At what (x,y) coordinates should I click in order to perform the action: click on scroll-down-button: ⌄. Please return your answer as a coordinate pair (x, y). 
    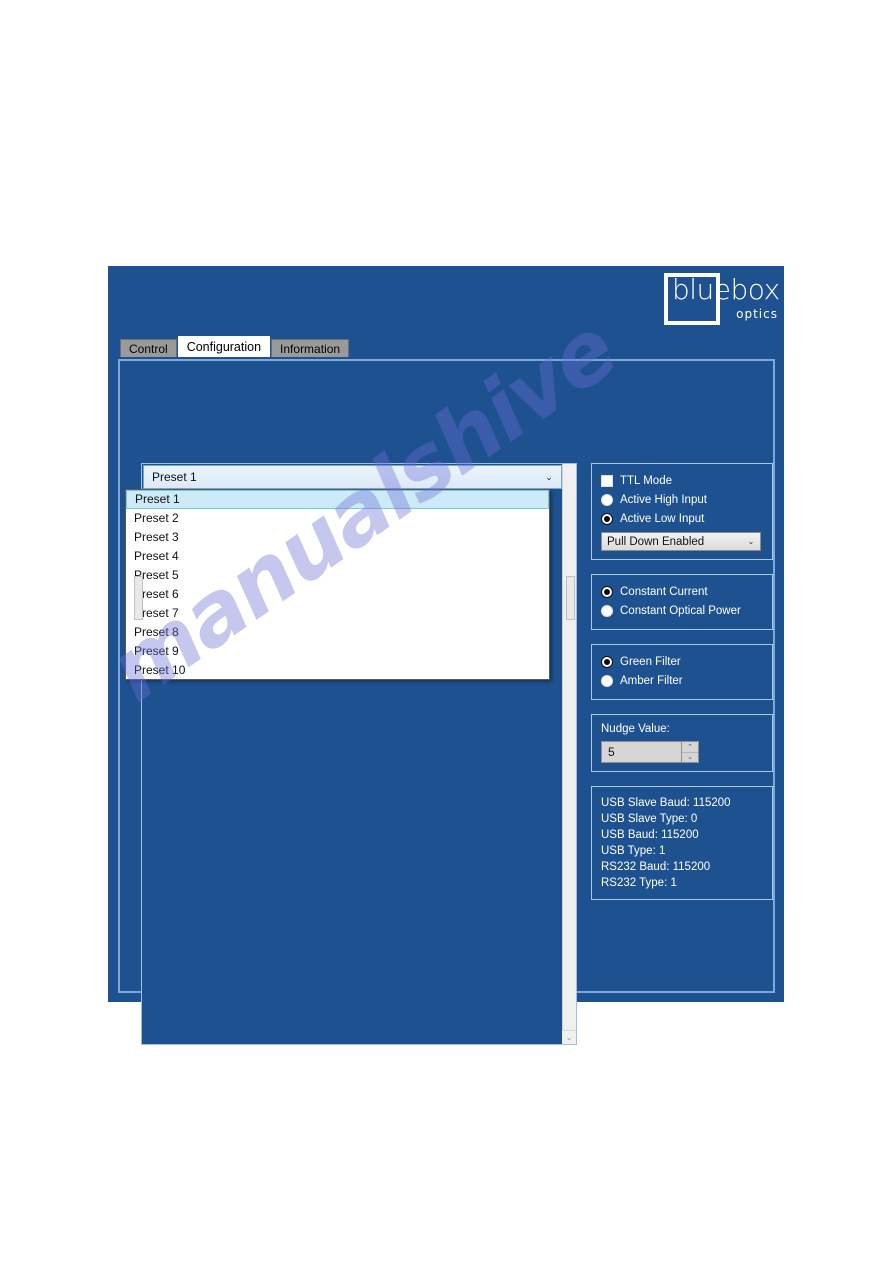
    Looking at the image, I should click on (569, 1037).